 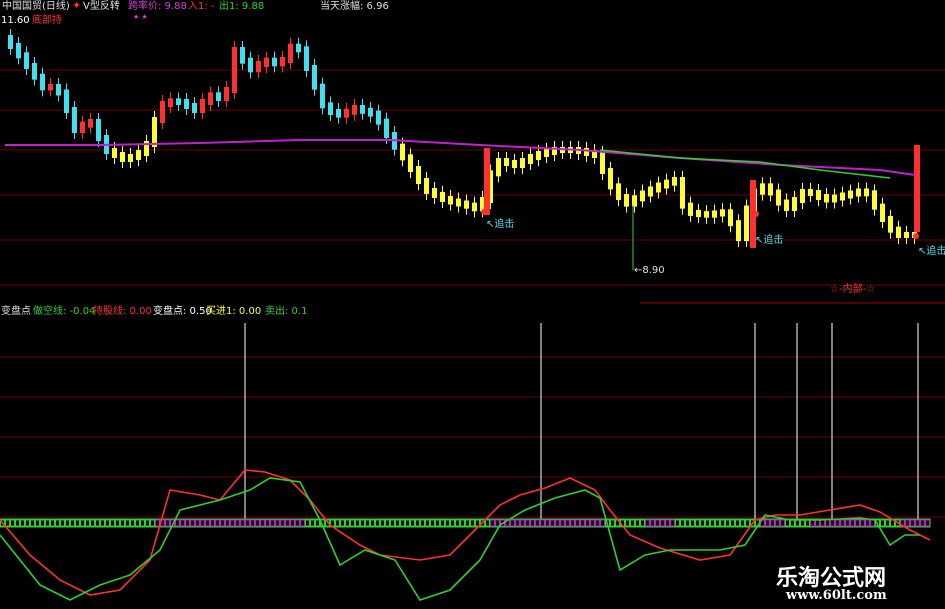 I want to click on bottom-tag: ☆-内部-☆, so click(x=853, y=289).